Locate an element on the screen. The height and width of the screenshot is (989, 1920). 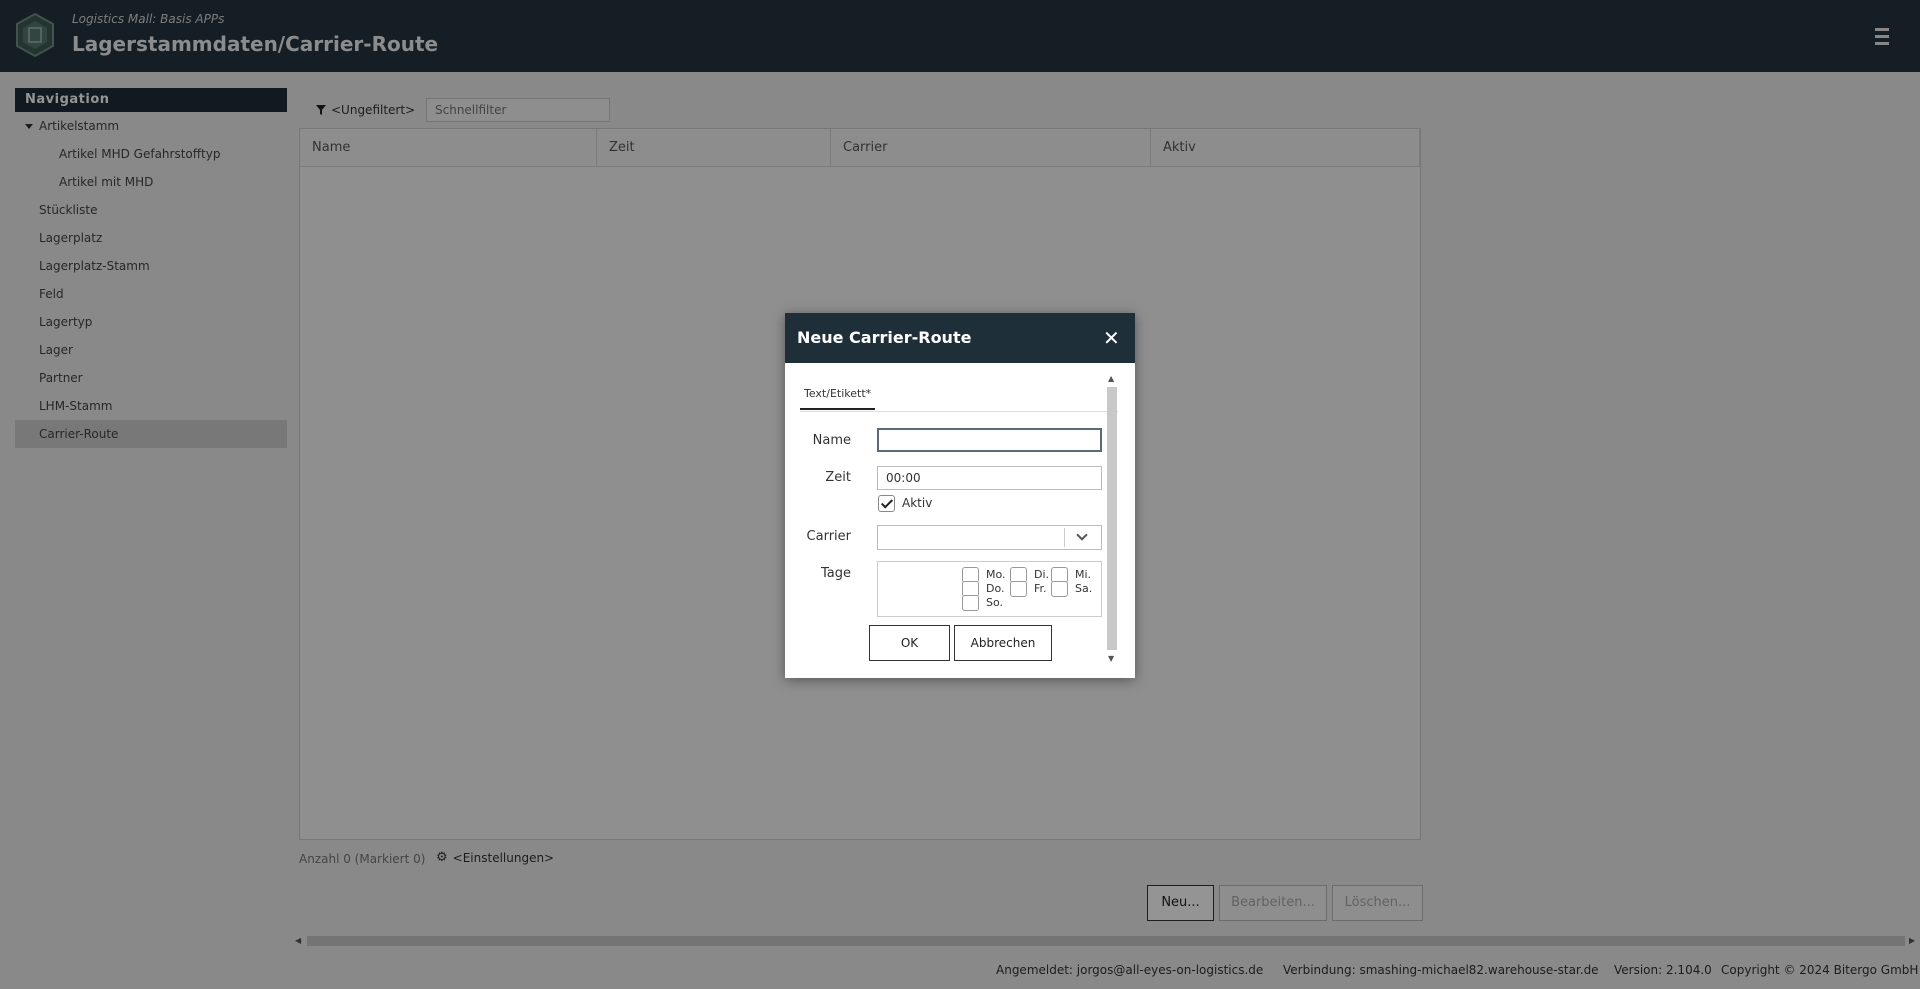
chevron-down-icon is located at coordinates (1082, 535).